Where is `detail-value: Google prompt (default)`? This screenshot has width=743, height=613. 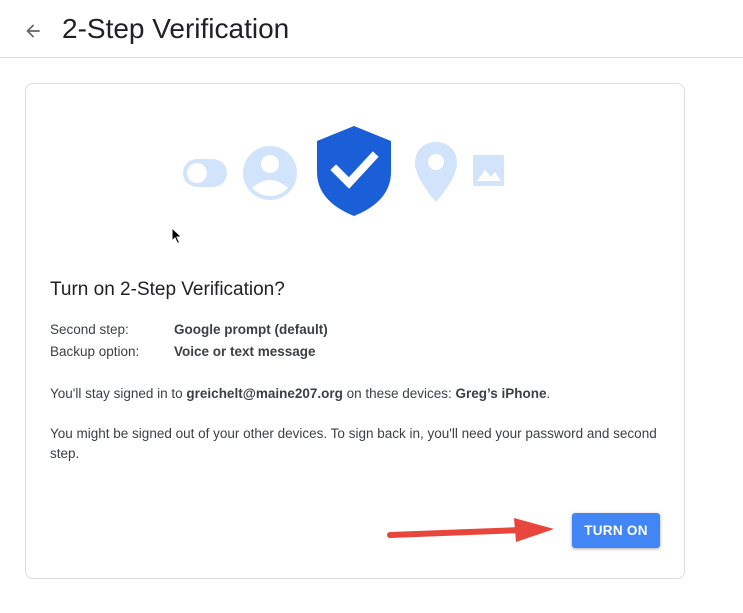 detail-value: Google prompt (default) is located at coordinates (251, 329).